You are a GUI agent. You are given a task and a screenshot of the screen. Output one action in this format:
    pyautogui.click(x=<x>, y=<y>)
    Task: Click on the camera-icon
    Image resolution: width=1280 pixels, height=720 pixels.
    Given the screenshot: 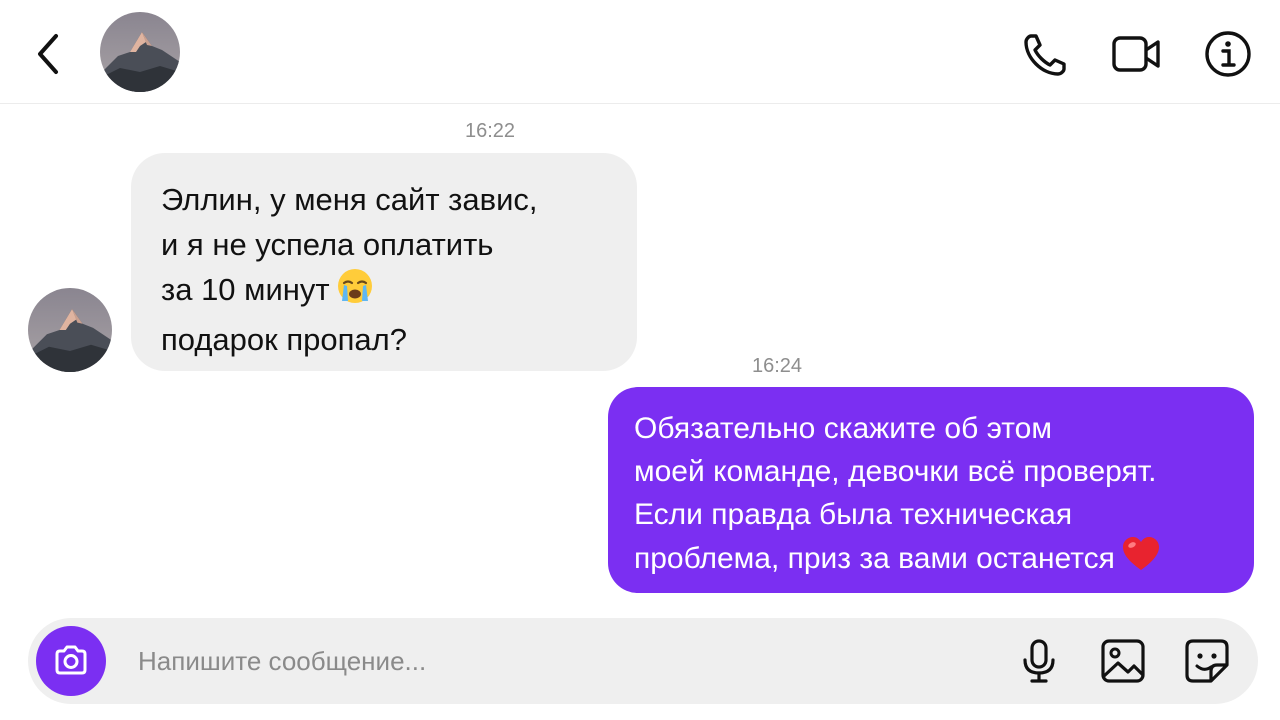 What is the action you would take?
    pyautogui.click(x=71, y=660)
    